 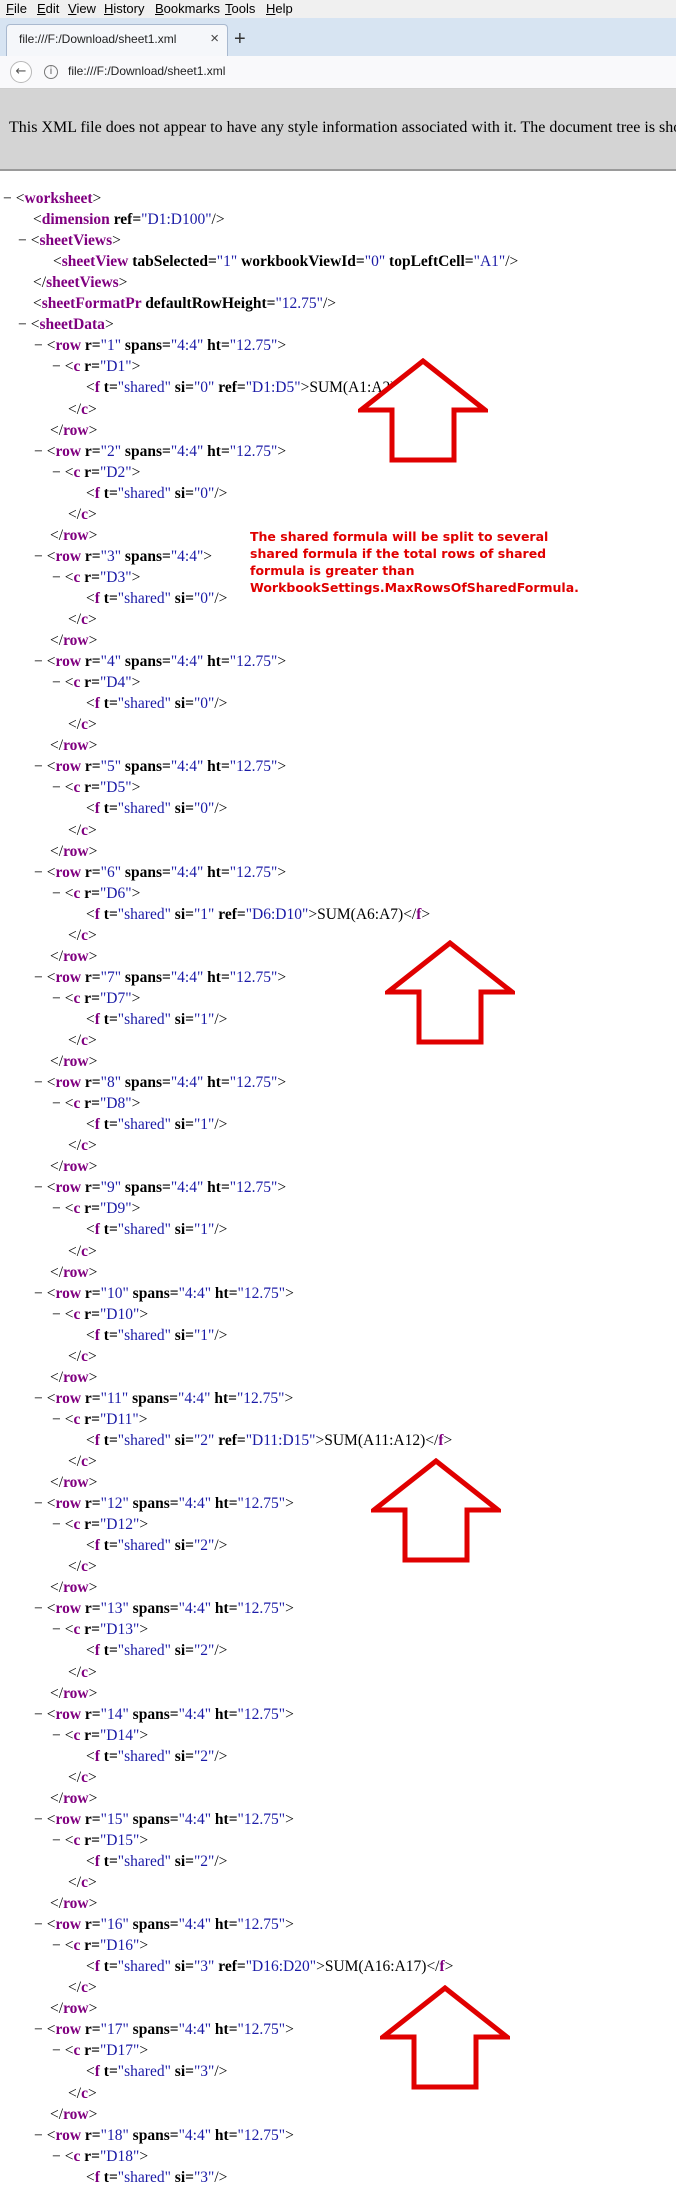 I want to click on xml-cell-D6: − <c r="D6">, so click(x=96, y=893).